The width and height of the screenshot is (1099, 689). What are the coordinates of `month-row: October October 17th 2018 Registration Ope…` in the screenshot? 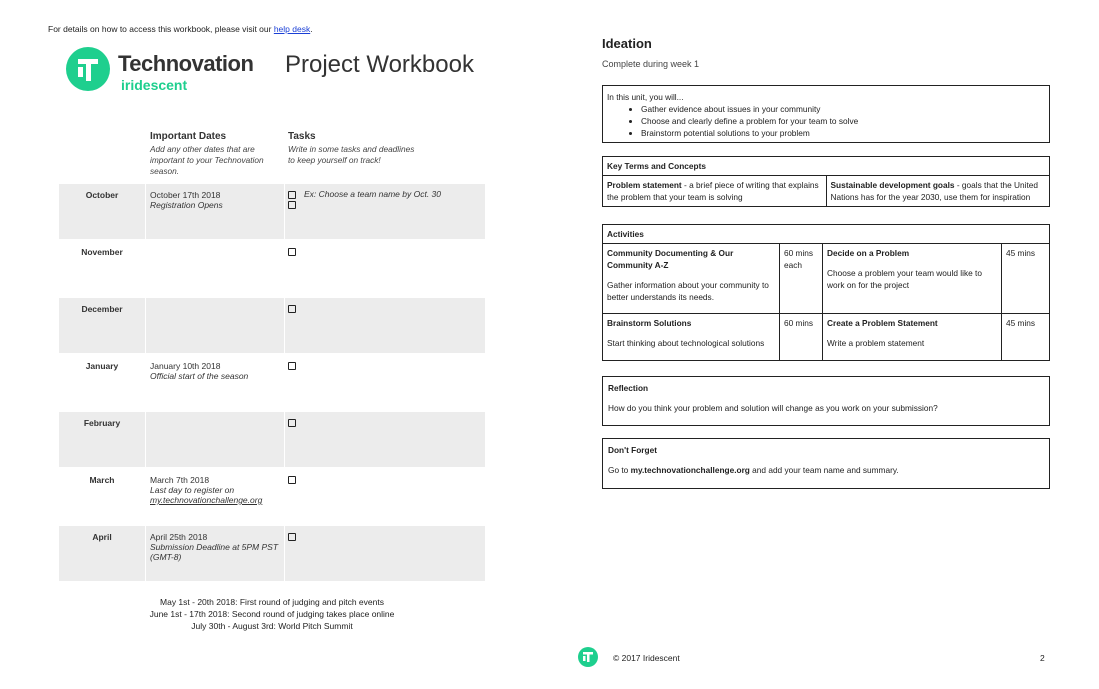 It's located at (272, 212).